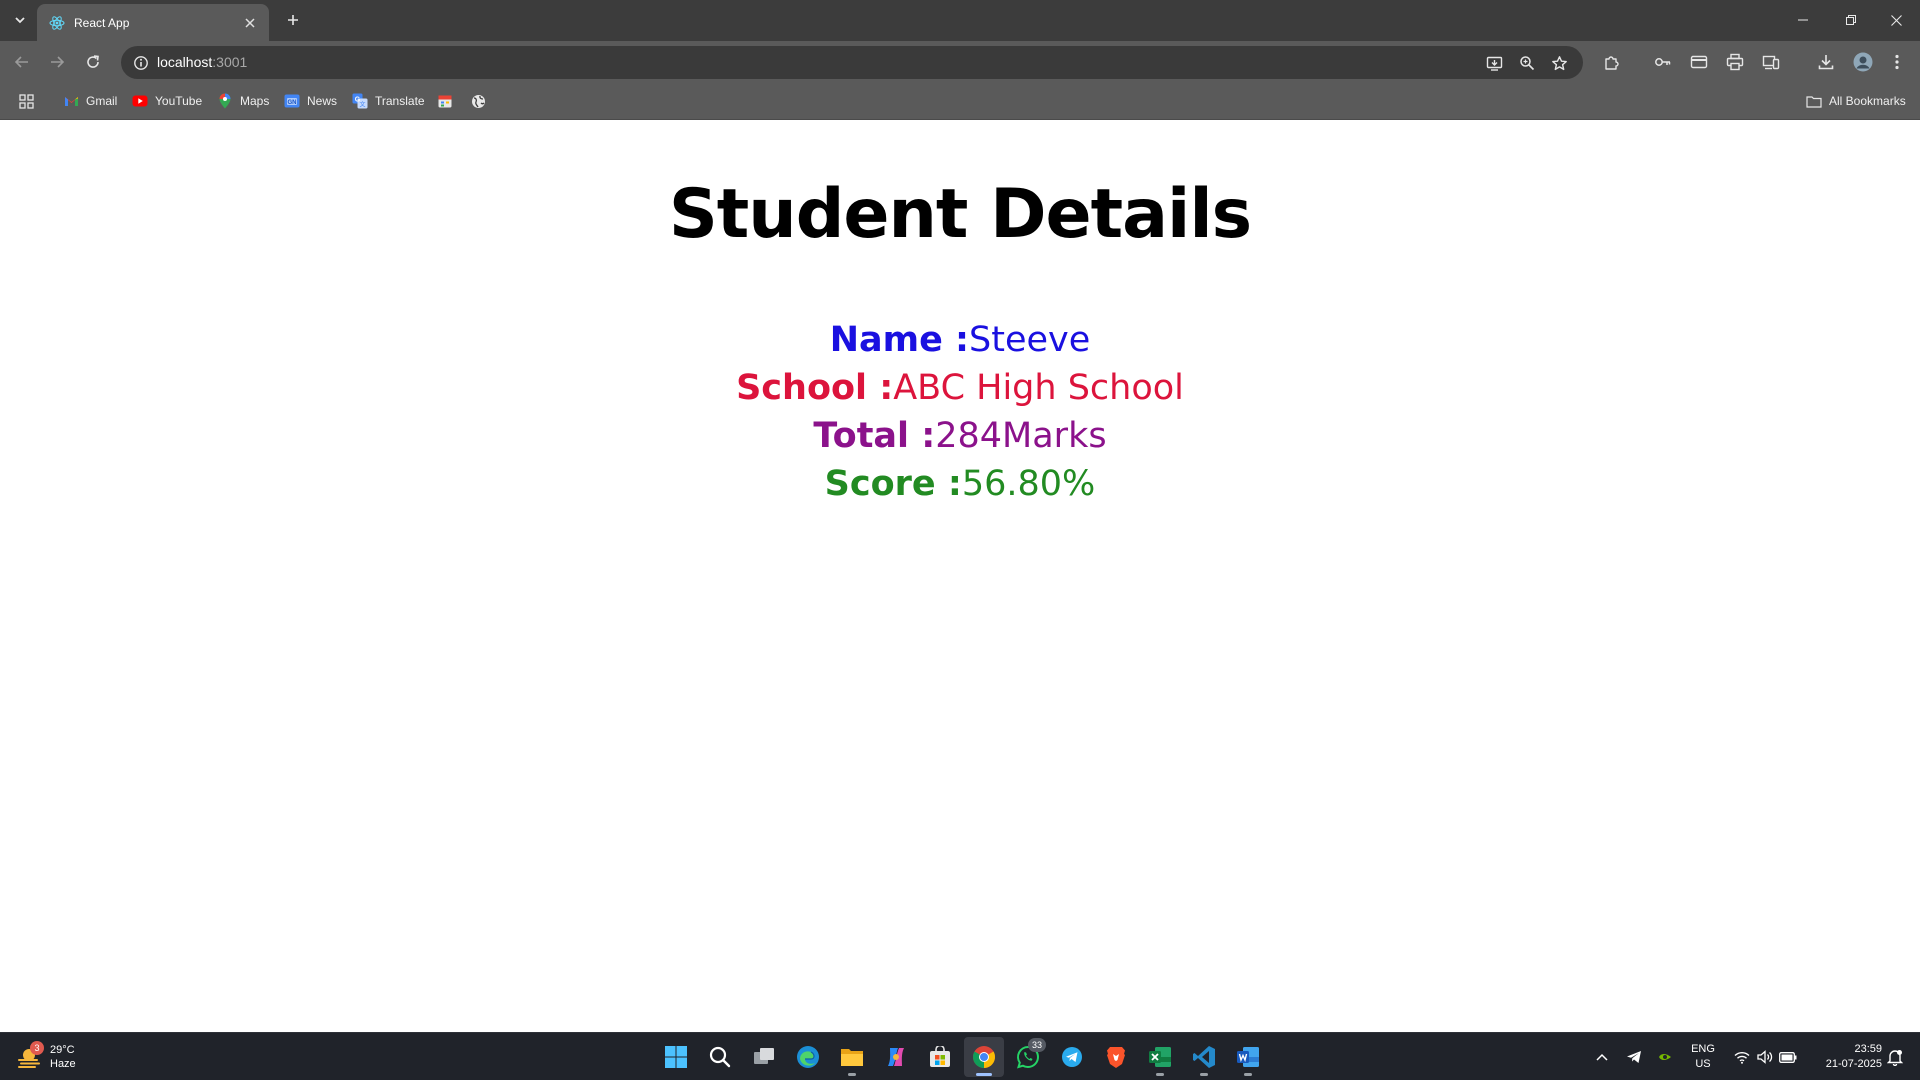 The image size is (1920, 1080). What do you see at coordinates (230, 62) in the screenshot?
I see `url-port: :3001` at bounding box center [230, 62].